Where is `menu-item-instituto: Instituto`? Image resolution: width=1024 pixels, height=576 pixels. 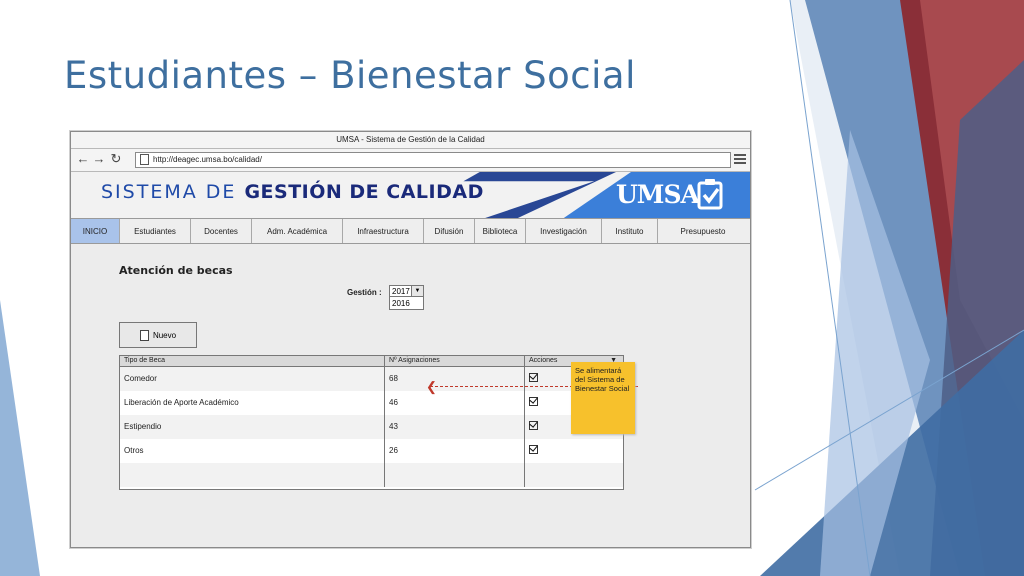
menu-item-instituto: Instituto is located at coordinates (630, 231).